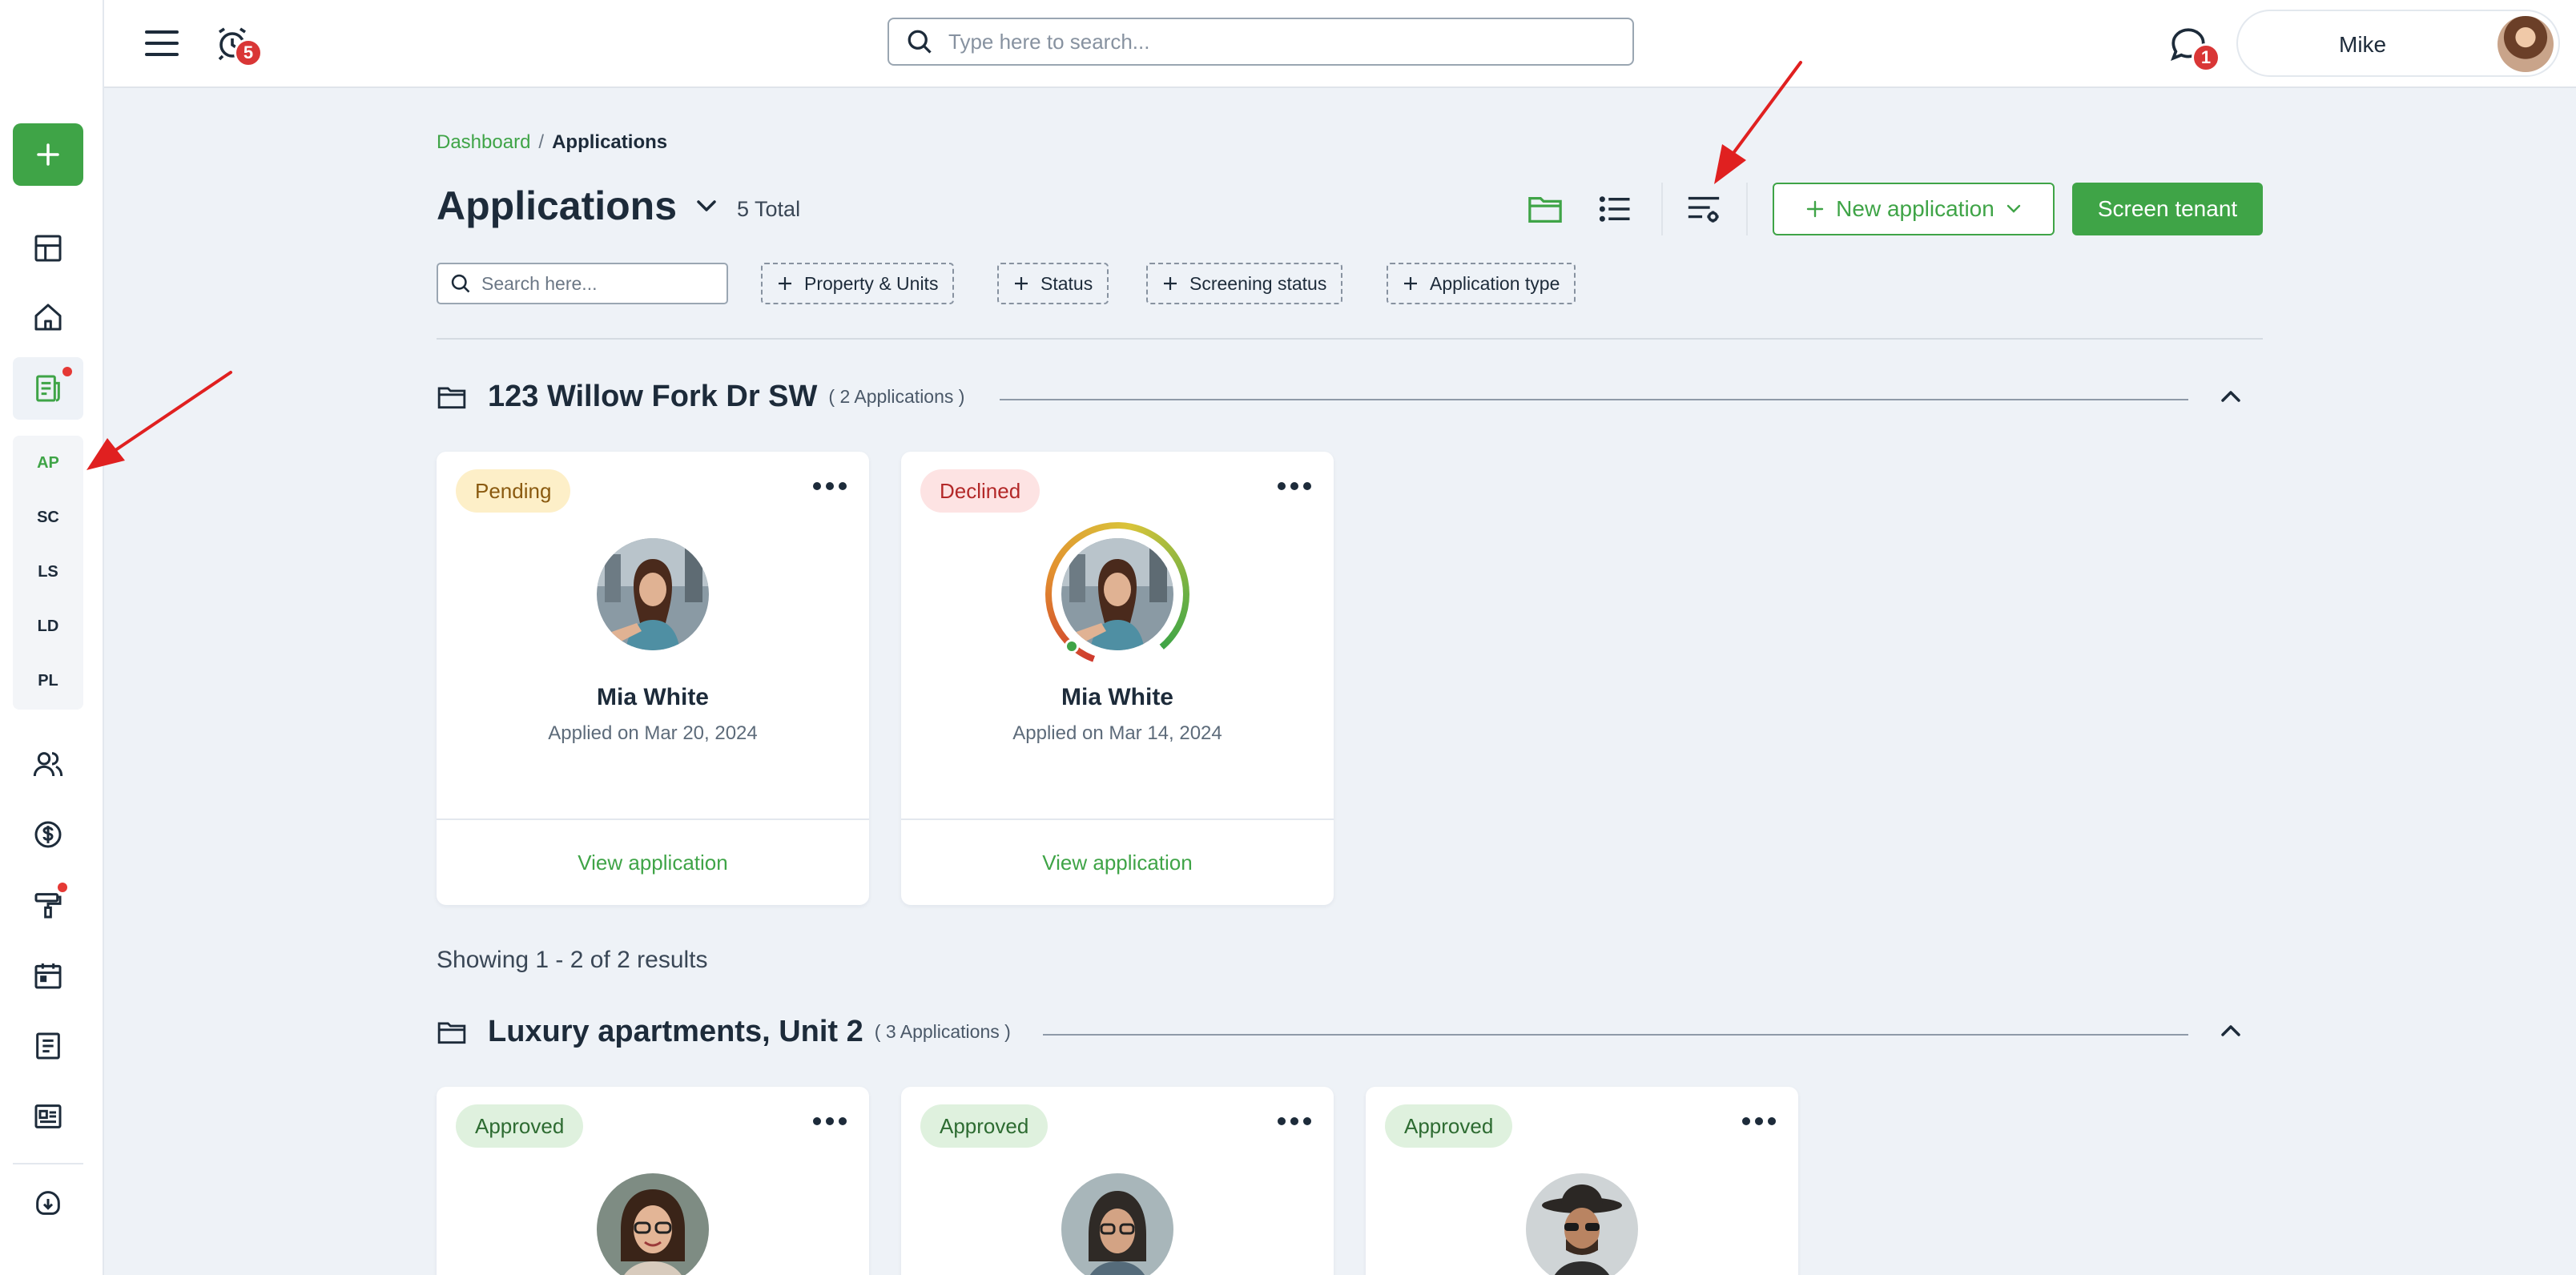  What do you see at coordinates (48, 764) in the screenshot?
I see `people-icon` at bounding box center [48, 764].